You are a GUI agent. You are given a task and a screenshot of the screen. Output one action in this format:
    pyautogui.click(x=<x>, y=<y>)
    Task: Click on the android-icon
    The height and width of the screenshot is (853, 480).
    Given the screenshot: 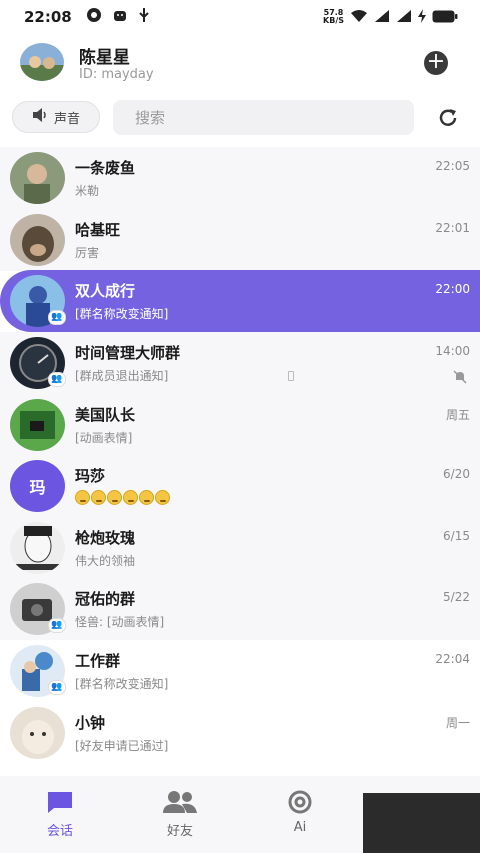 What is the action you would take?
    pyautogui.click(x=120, y=17)
    